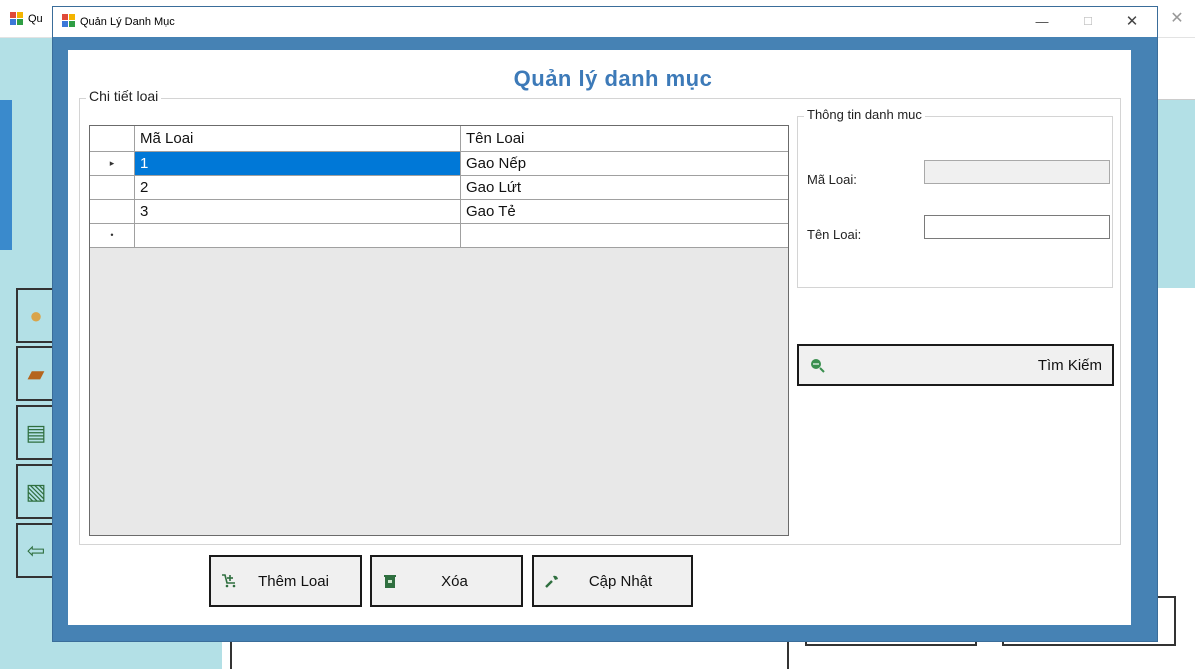  I want to click on app-icon, so click(17, 19).